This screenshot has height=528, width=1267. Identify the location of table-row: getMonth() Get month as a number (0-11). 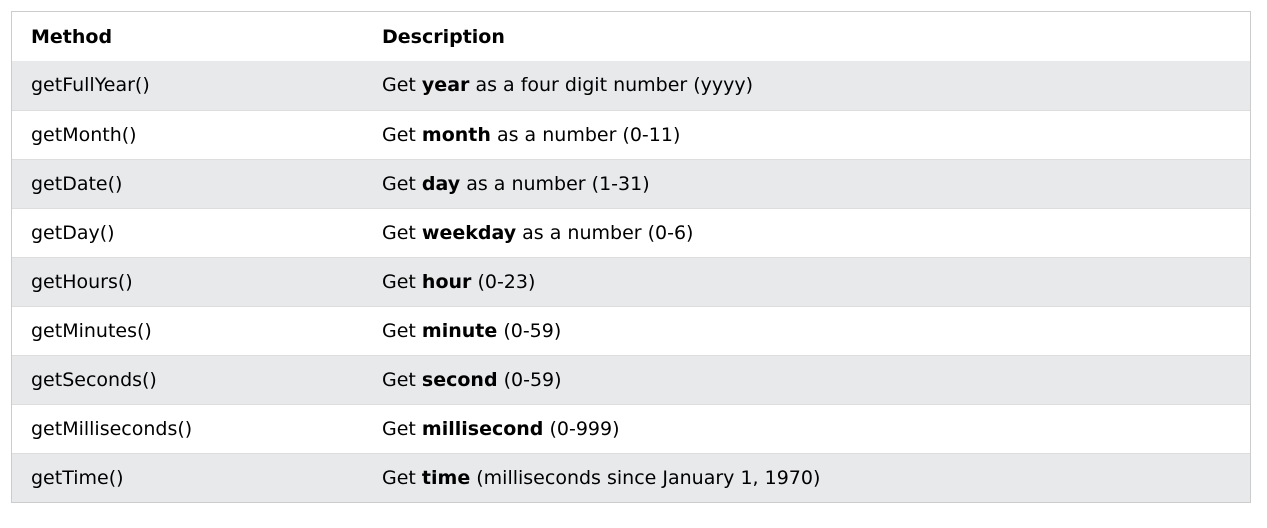
(631, 134).